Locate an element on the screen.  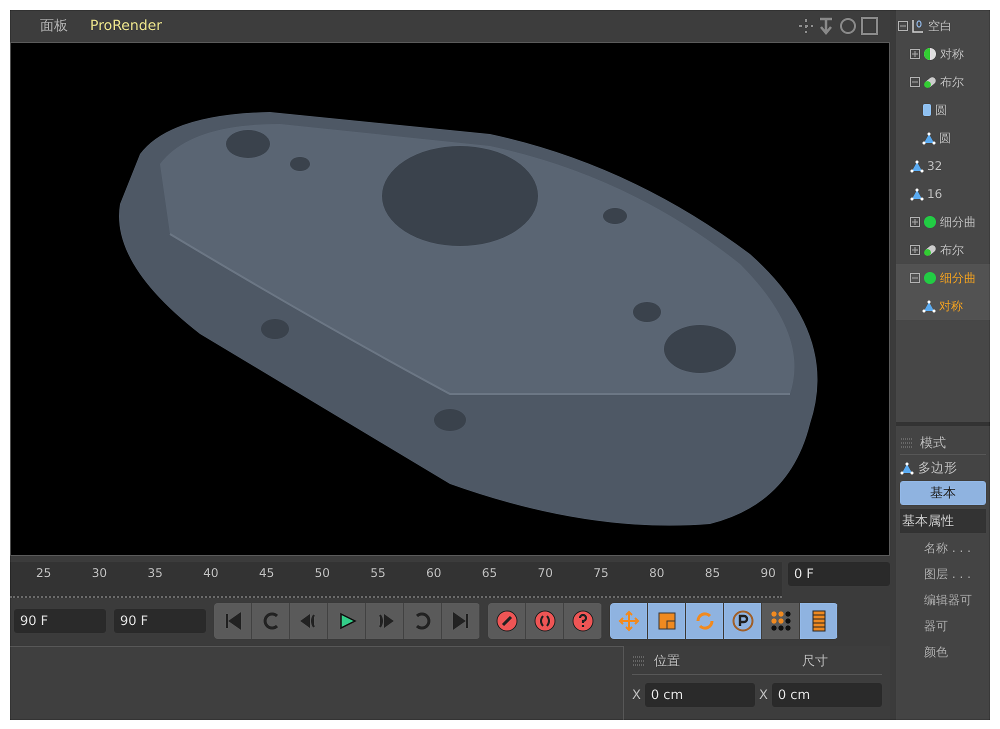
tab: 基本 is located at coordinates (943, 493).